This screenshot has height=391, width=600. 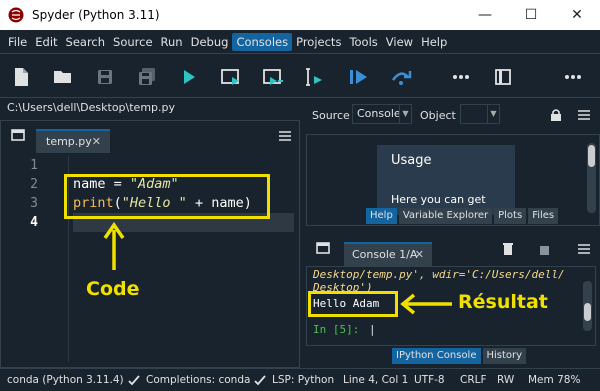 What do you see at coordinates (34, 165) in the screenshot?
I see `line-number: 1` at bounding box center [34, 165].